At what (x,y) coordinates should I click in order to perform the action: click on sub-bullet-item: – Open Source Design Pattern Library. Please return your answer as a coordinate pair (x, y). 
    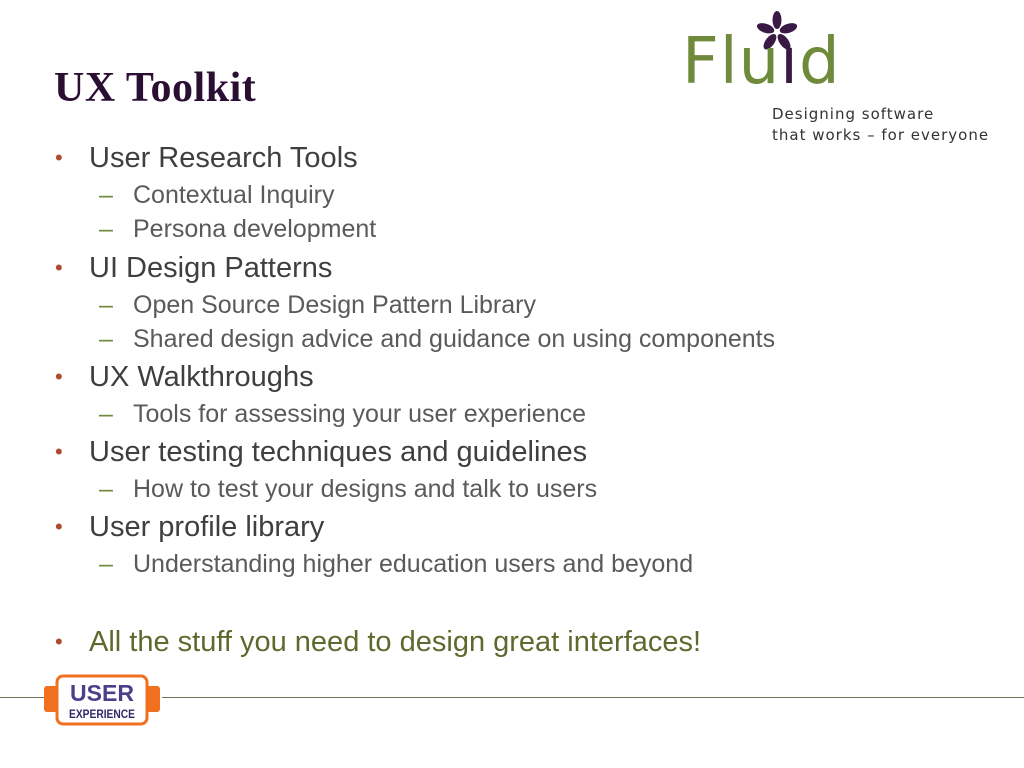
    Looking at the image, I should click on (317, 305).